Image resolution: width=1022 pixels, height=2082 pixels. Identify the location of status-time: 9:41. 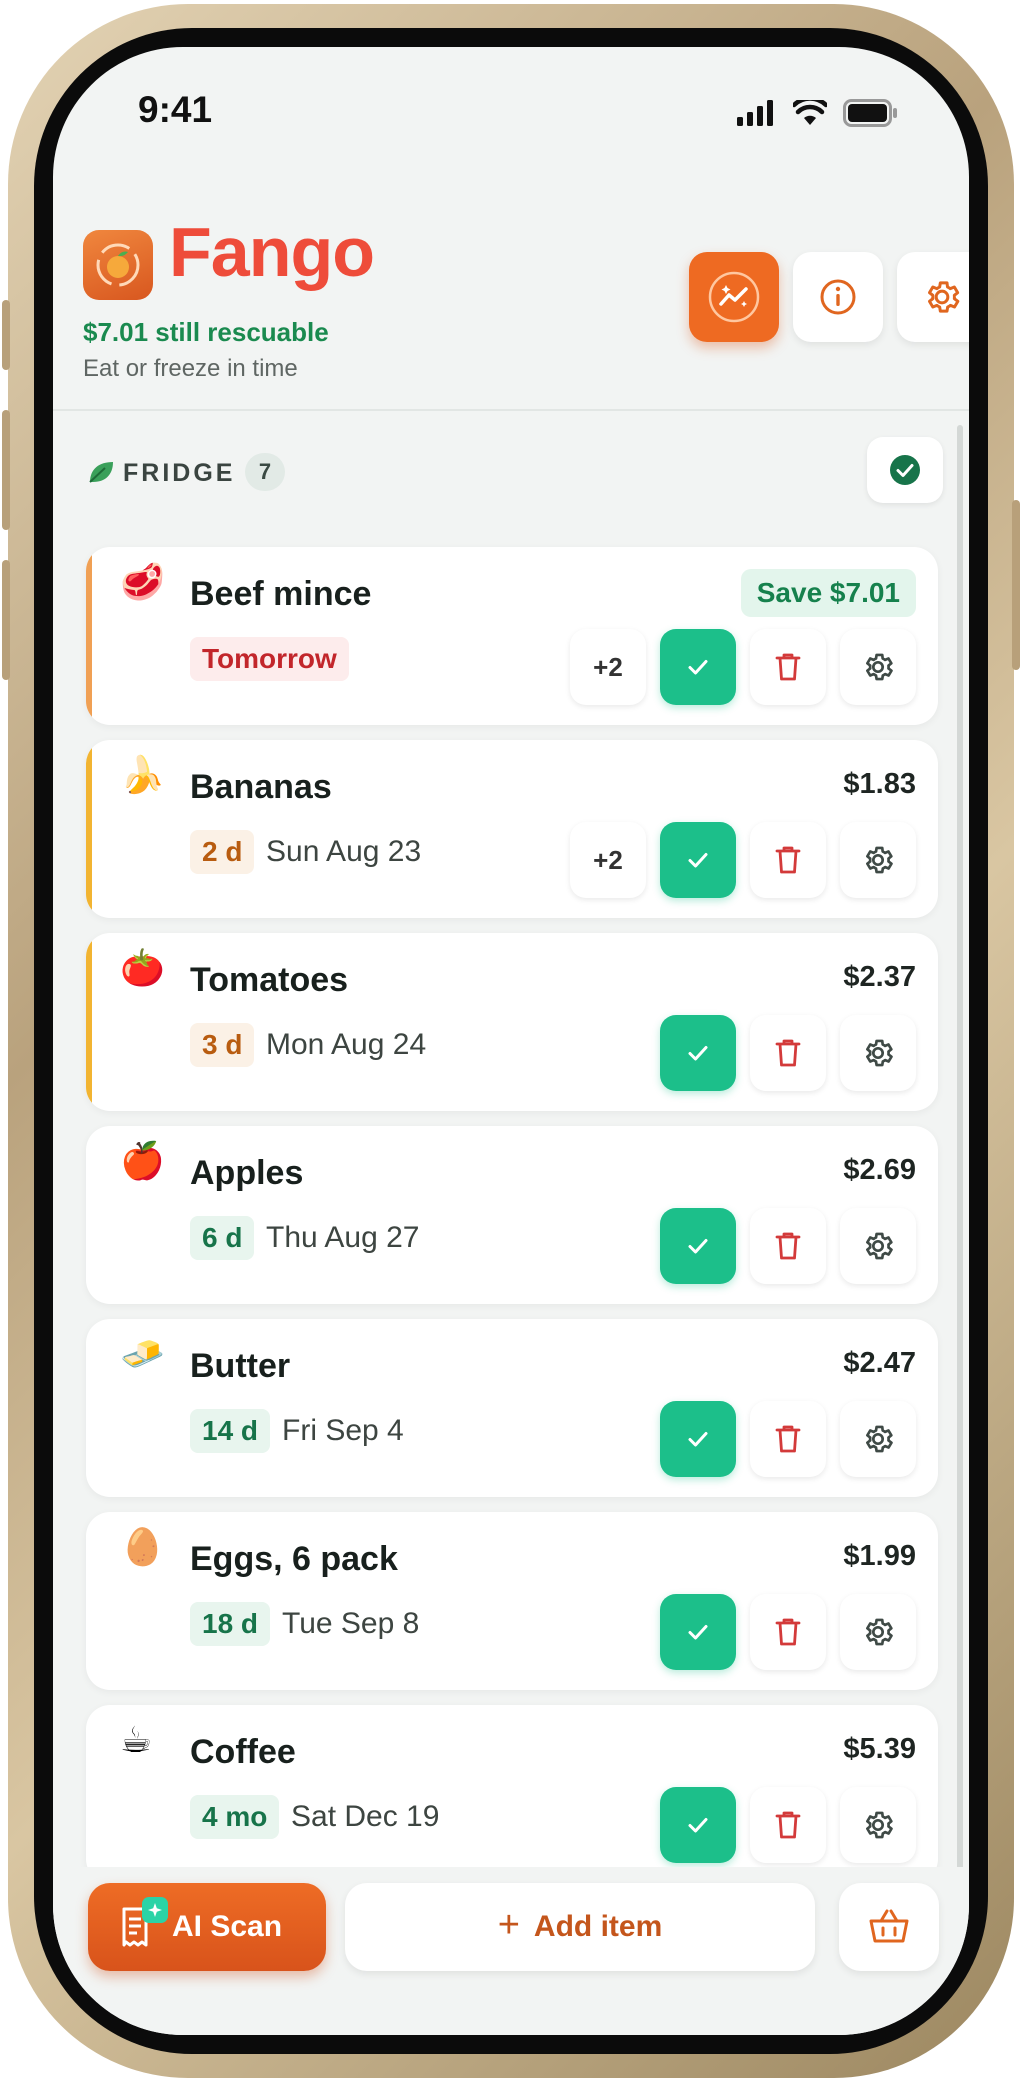
(175, 109).